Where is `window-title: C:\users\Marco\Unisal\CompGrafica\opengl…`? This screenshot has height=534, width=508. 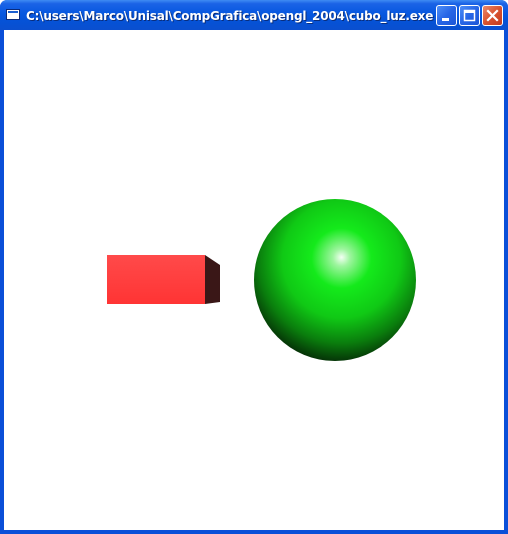
window-title: C:\users\Marco\Unisal\CompGrafica\opengl… is located at coordinates (230, 16).